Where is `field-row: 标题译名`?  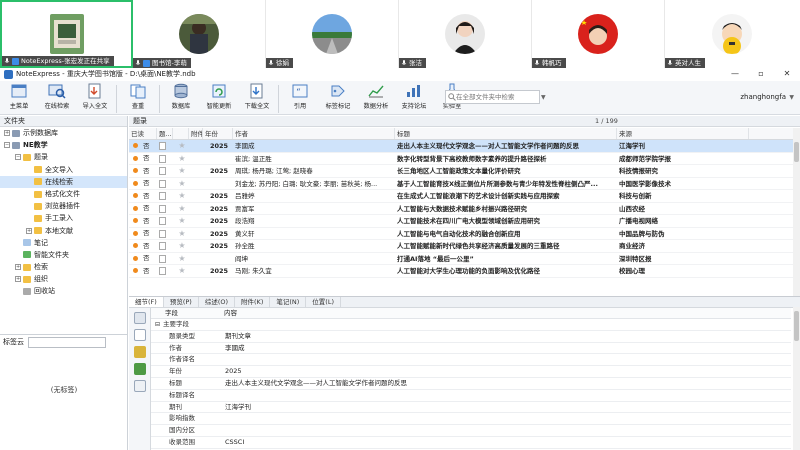
field-row: 标题译名 is located at coordinates (471, 396).